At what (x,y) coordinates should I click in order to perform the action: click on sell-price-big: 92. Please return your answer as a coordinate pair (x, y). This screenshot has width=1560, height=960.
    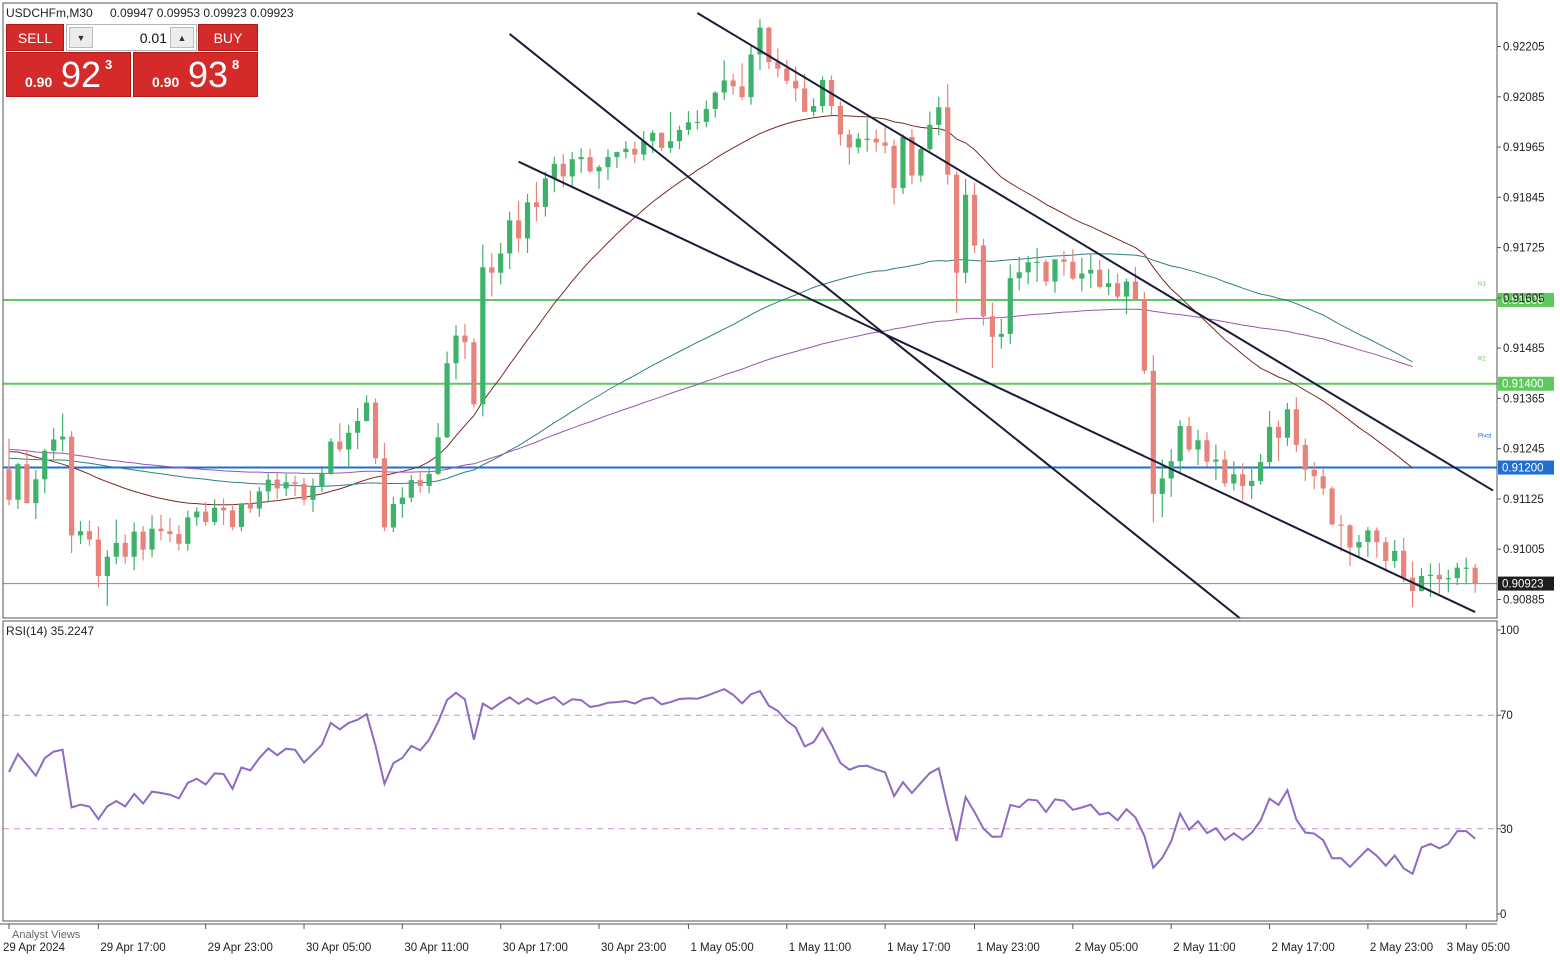
    Looking at the image, I should click on (81, 74).